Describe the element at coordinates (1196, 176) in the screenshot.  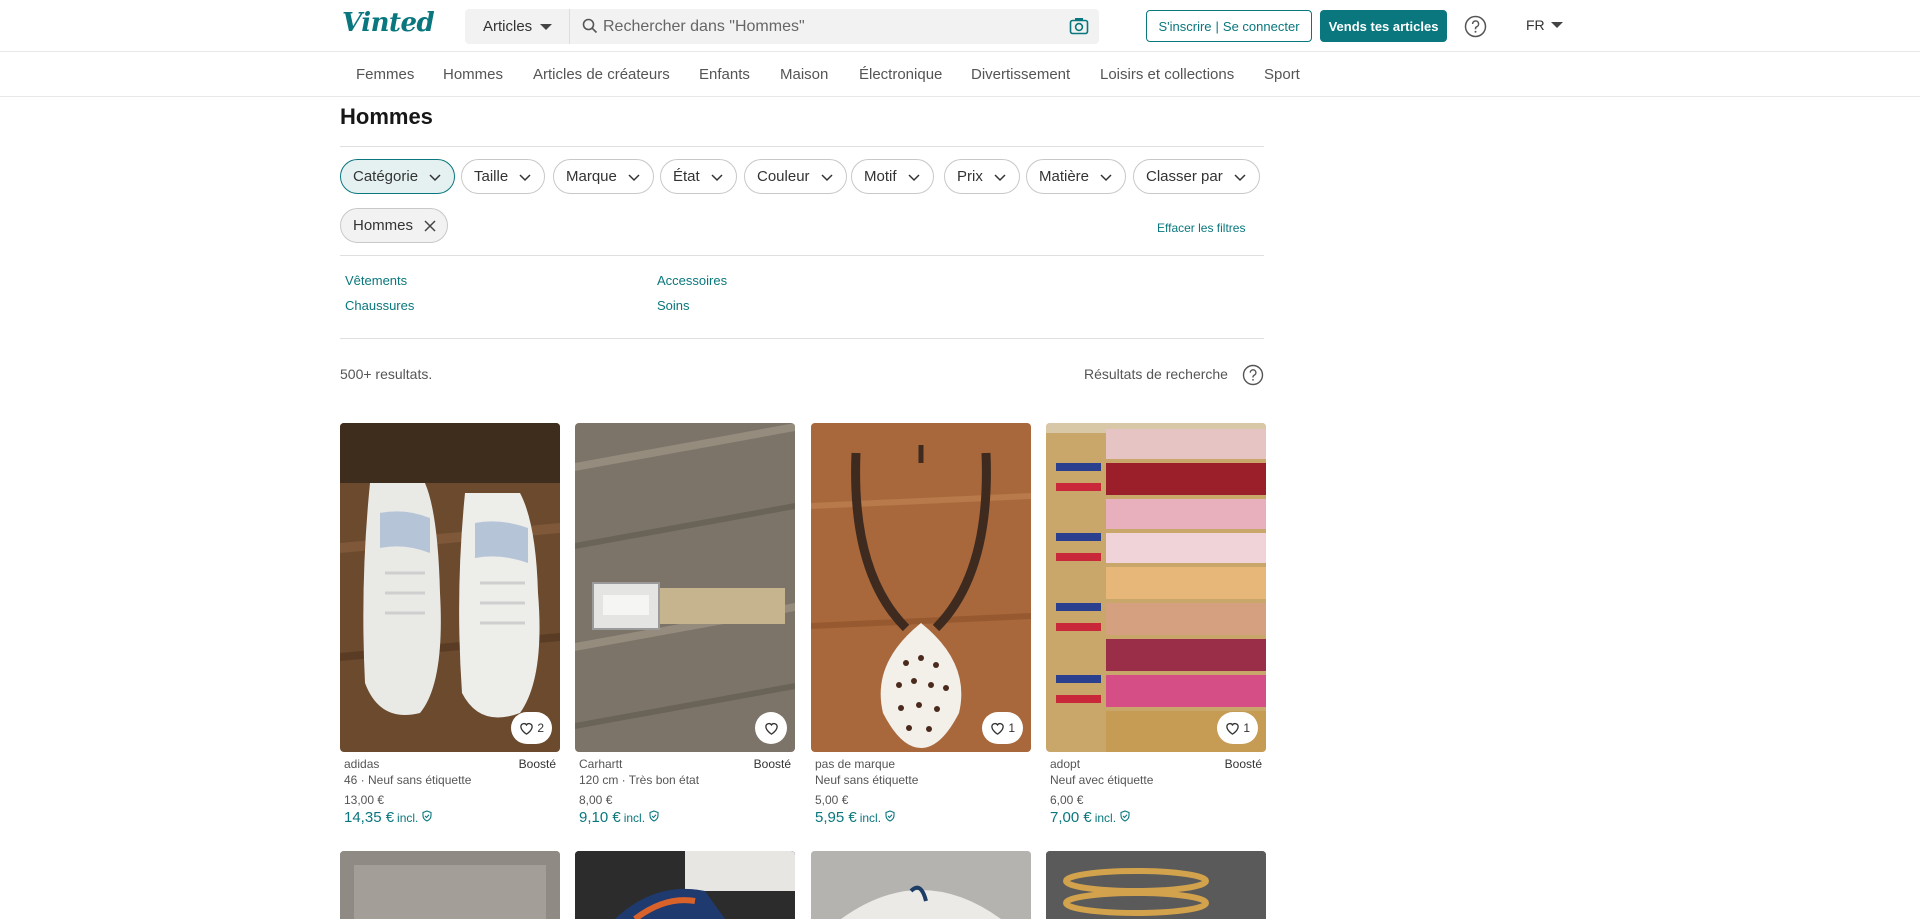
I see `filter-classer-par: Classer par` at that location.